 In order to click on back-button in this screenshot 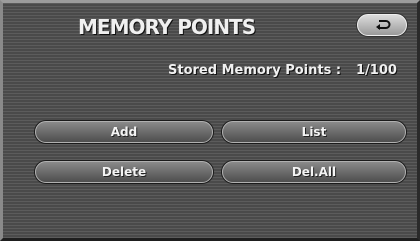, I will do `click(382, 25)`.